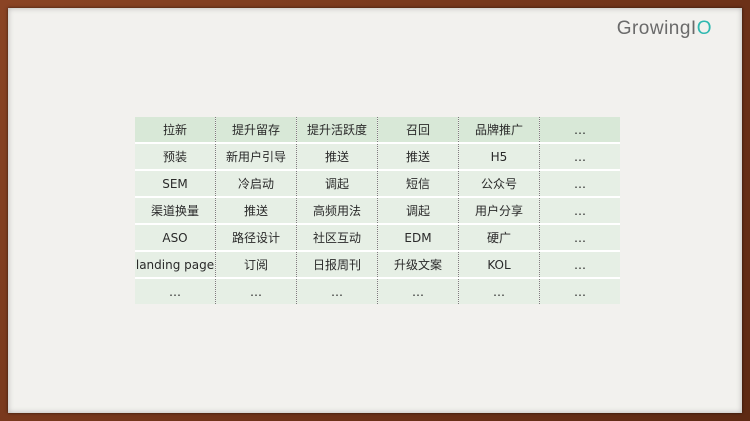 This screenshot has height=421, width=750. I want to click on table-cell: 冷启动, so click(256, 184).